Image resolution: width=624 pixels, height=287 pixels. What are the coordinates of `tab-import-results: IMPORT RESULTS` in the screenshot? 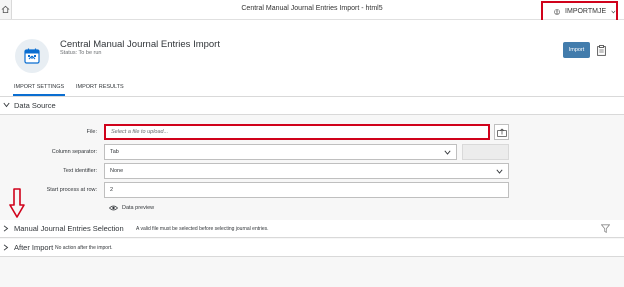 It's located at (100, 87).